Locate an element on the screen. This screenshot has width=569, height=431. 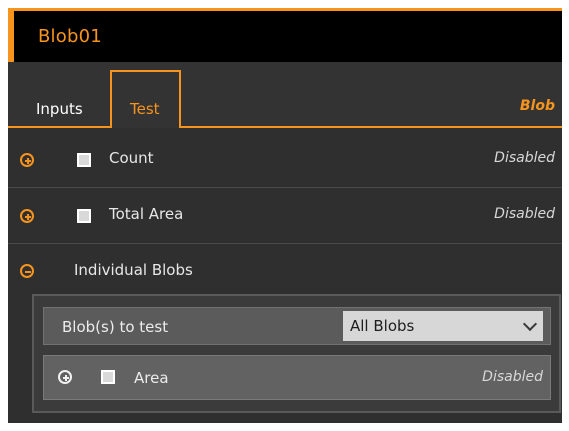
tab-bar-underline is located at coordinates (285, 127).